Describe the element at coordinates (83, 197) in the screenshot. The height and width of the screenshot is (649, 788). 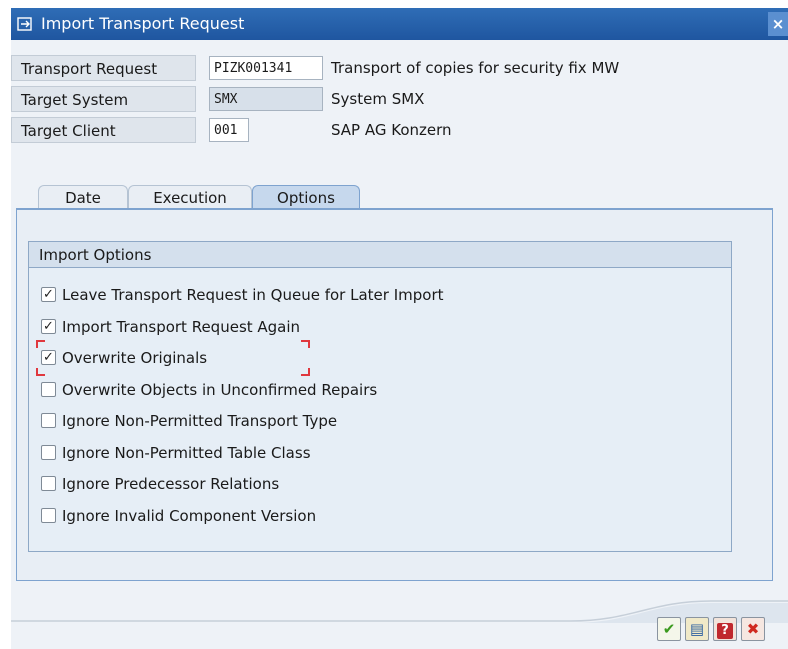
I see `tab-date: Date` at that location.